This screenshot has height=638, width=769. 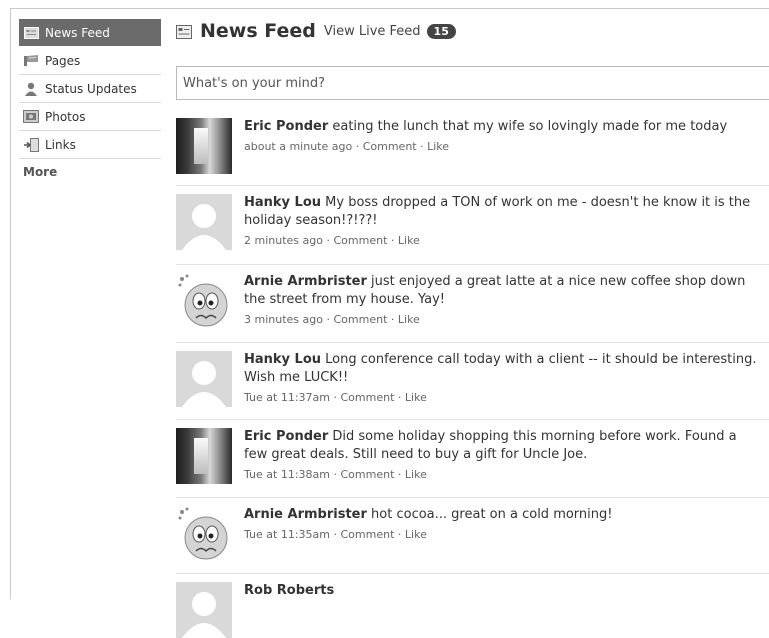 I want to click on feed-story: Rob Roberts, so click(x=472, y=606).